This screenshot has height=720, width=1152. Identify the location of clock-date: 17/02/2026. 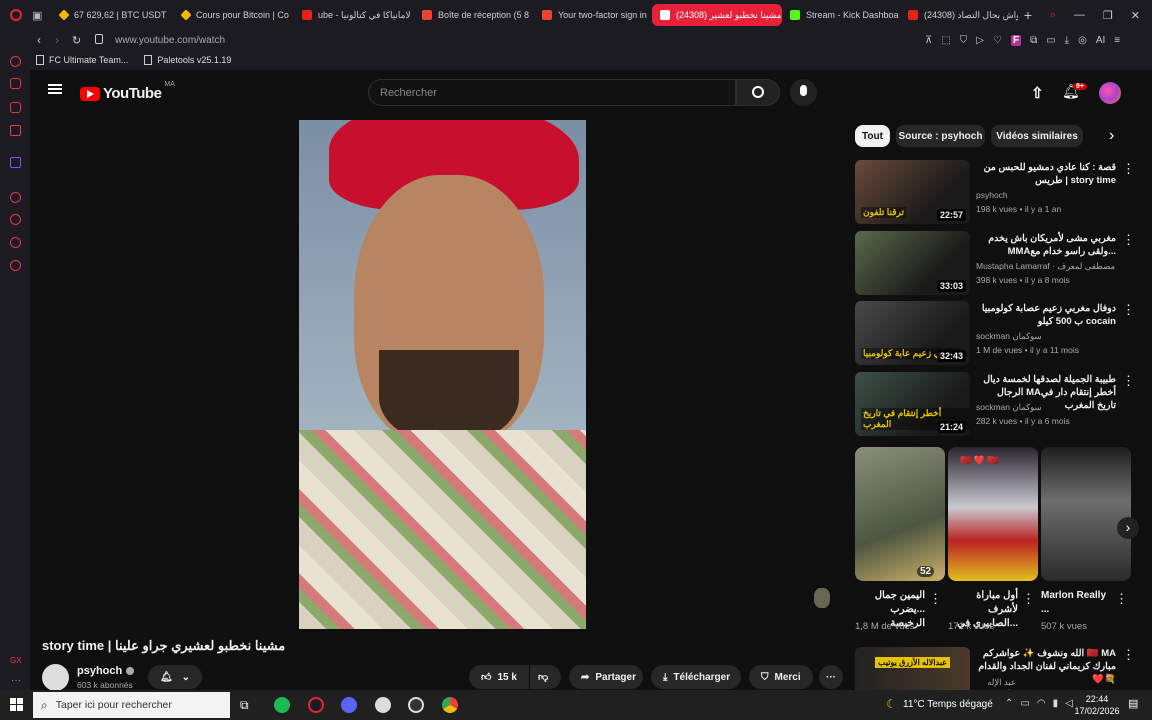
(1097, 711).